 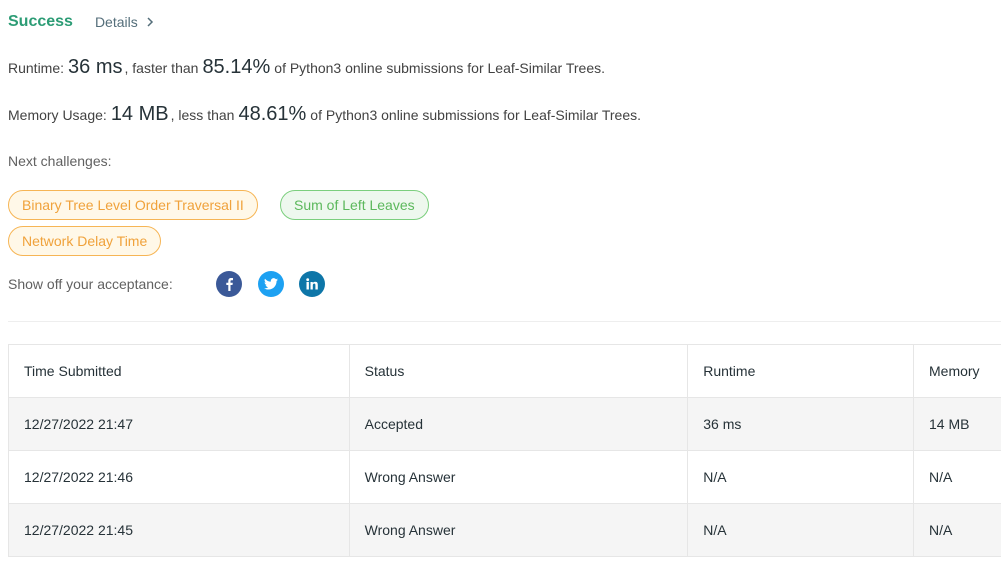 What do you see at coordinates (519, 371) in the screenshot?
I see `column-header: Status` at bounding box center [519, 371].